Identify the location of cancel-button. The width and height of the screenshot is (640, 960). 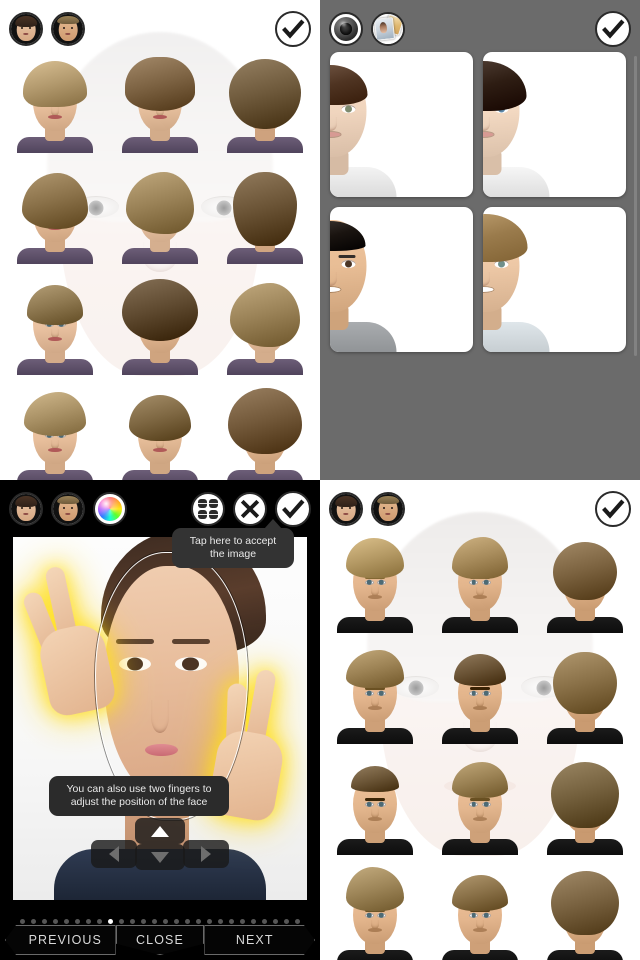
(250, 509).